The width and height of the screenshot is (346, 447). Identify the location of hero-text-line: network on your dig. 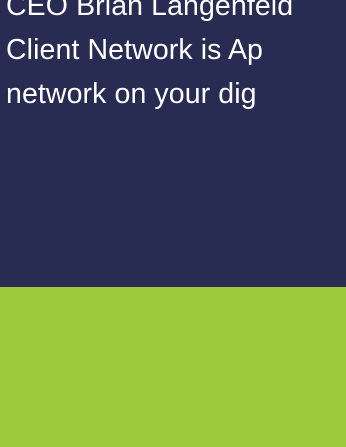
(131, 94).